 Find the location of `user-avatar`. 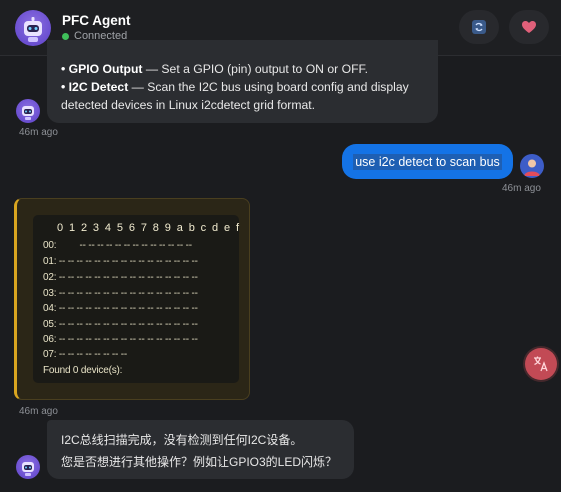

user-avatar is located at coordinates (532, 166).